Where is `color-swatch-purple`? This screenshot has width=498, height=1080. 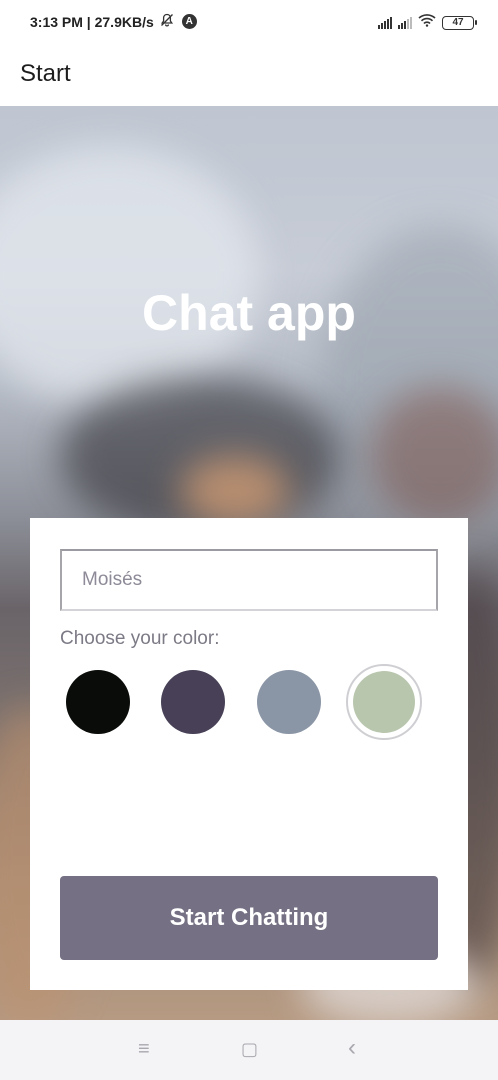
color-swatch-purple is located at coordinates (193, 702).